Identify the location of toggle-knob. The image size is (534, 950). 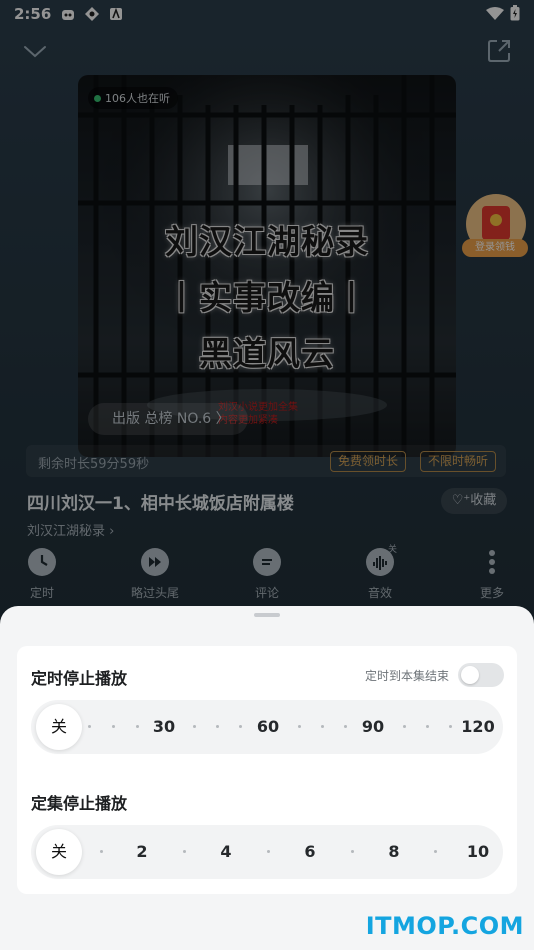
(470, 675).